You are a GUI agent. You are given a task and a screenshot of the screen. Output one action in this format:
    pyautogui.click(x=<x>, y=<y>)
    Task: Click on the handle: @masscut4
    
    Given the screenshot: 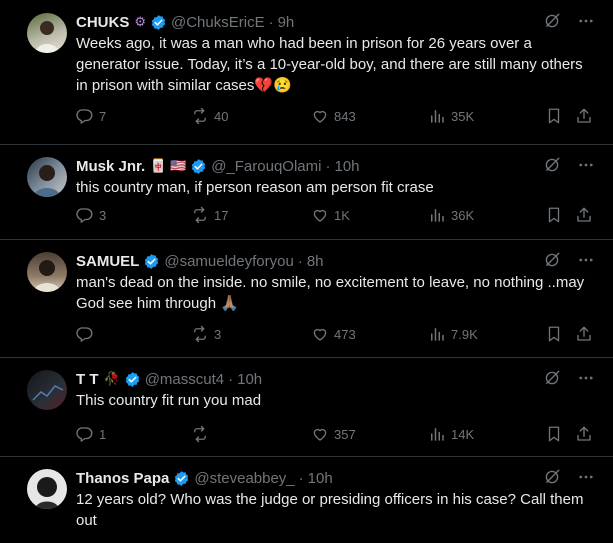 What is the action you would take?
    pyautogui.click(x=184, y=379)
    